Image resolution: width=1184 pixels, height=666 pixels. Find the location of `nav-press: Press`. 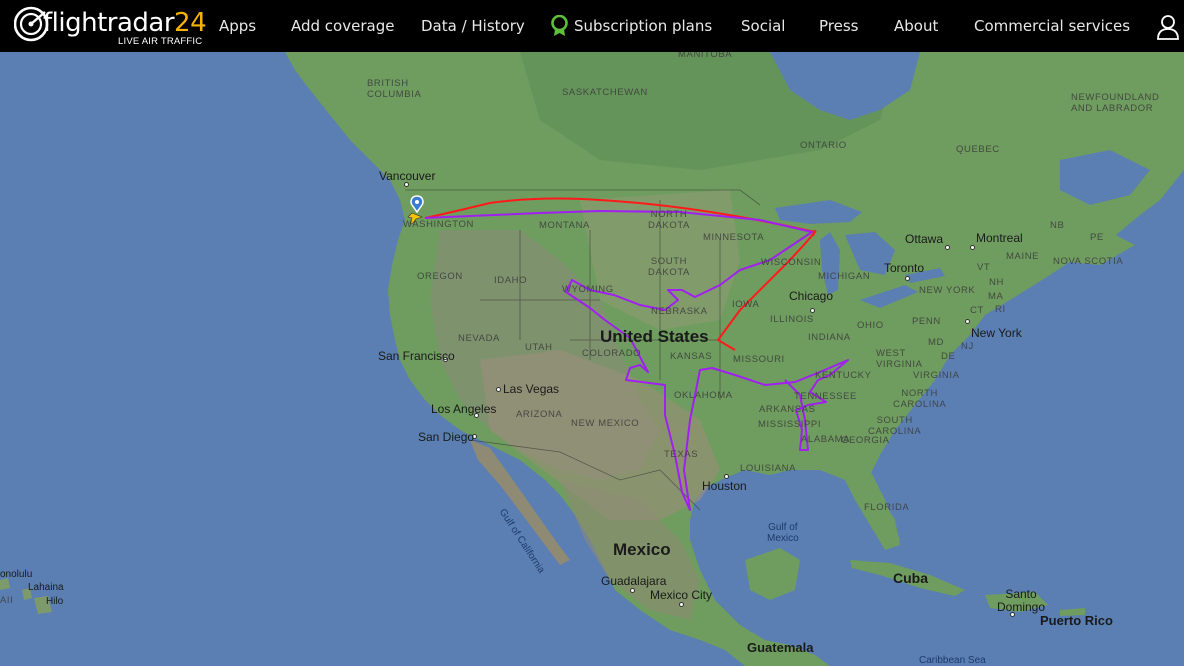

nav-press: Press is located at coordinates (838, 26).